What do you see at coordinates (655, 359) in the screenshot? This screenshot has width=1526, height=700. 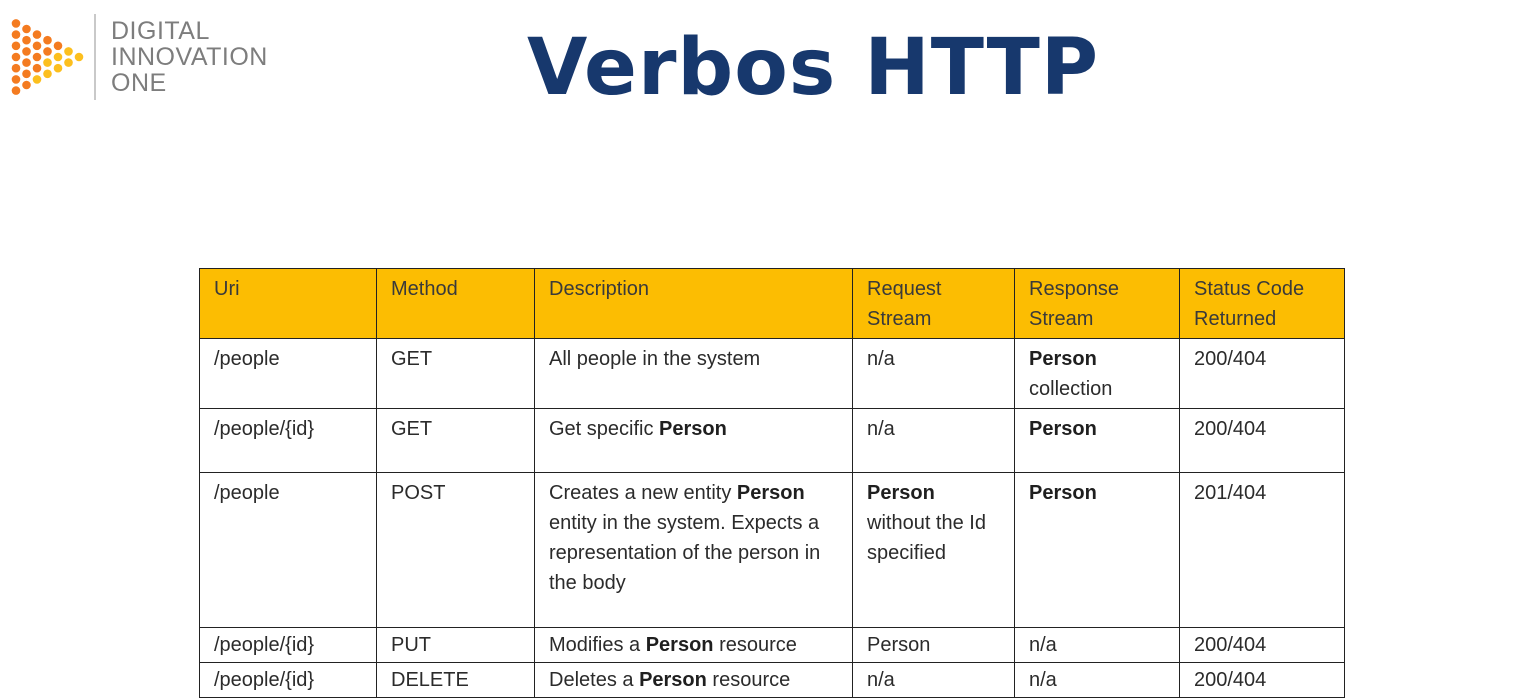 I see `description-text: All people in the system` at bounding box center [655, 359].